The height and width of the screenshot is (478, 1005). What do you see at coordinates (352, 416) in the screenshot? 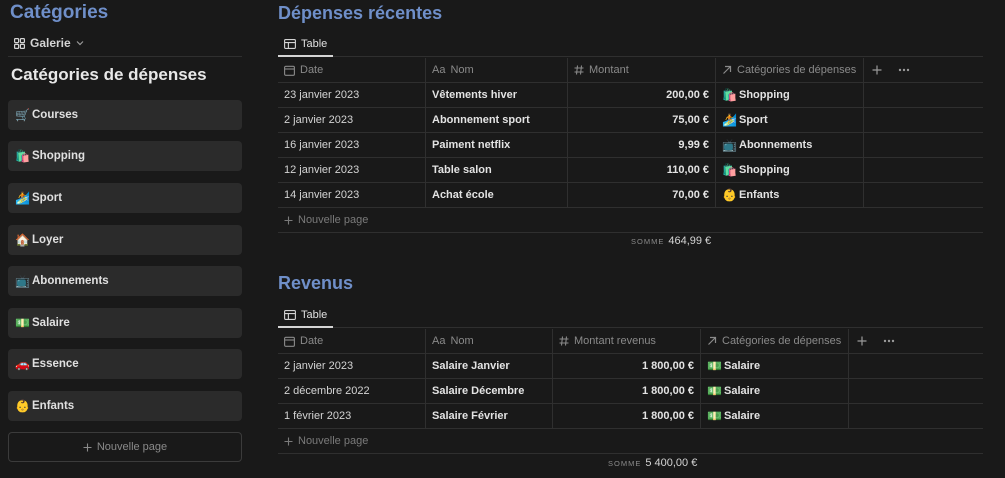
I see `date-cell: 1 février 2023` at bounding box center [352, 416].